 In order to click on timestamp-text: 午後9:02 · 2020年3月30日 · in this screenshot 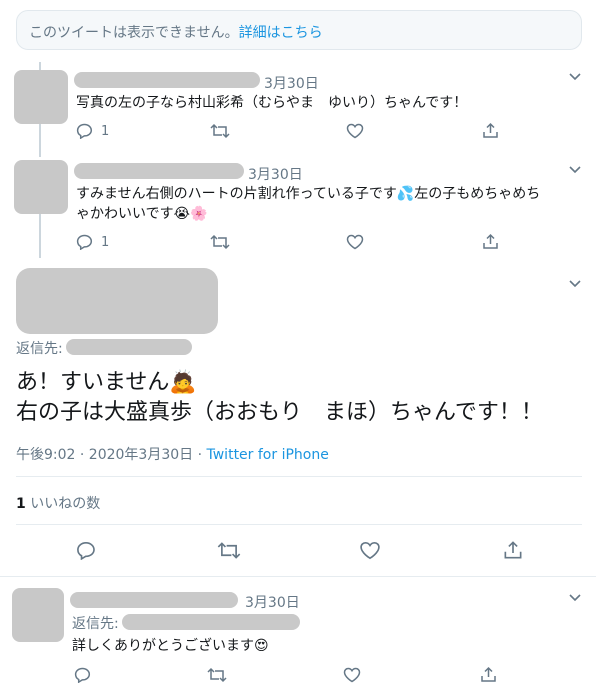, I will do `click(111, 455)`.